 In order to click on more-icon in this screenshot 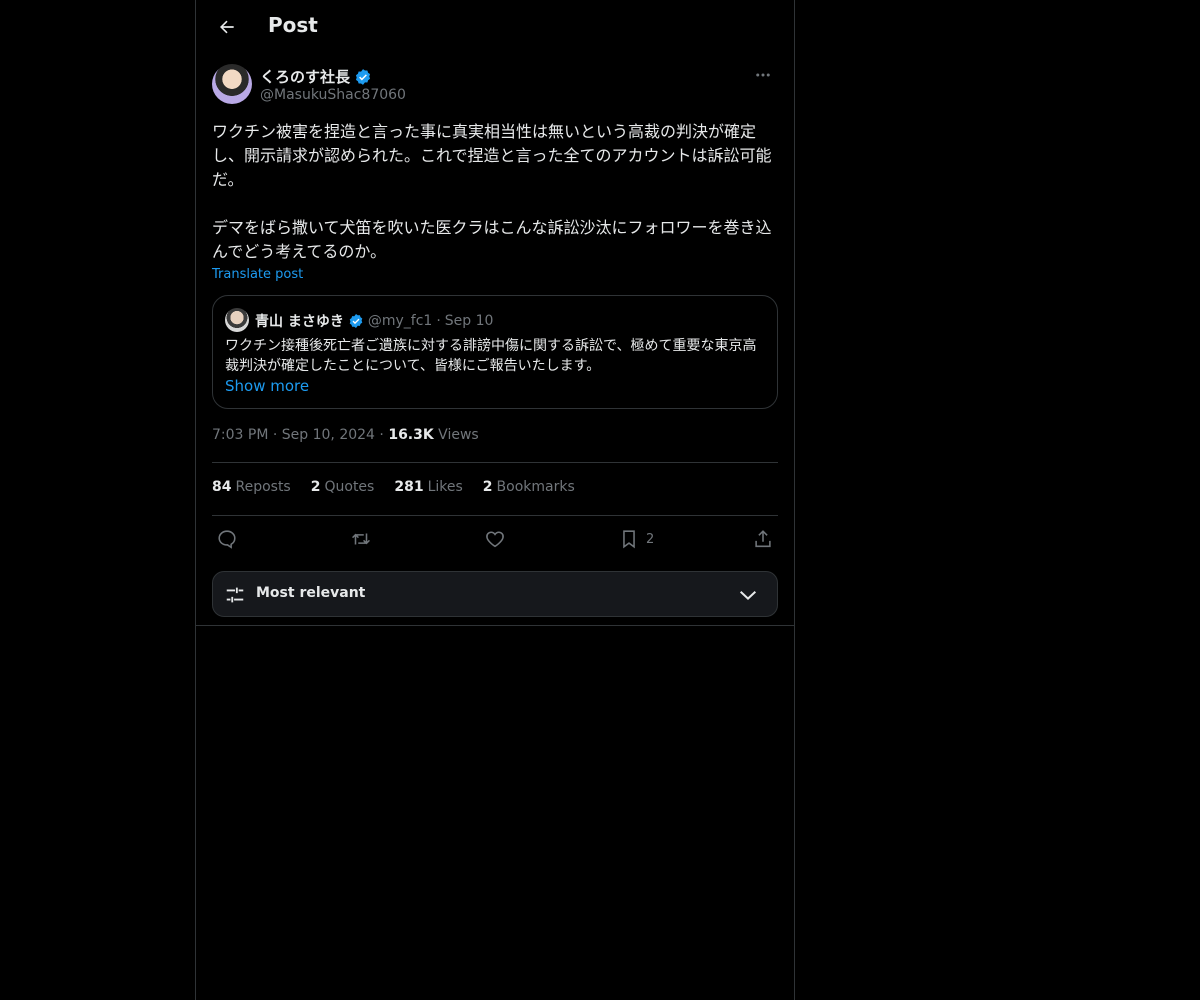, I will do `click(763, 75)`.